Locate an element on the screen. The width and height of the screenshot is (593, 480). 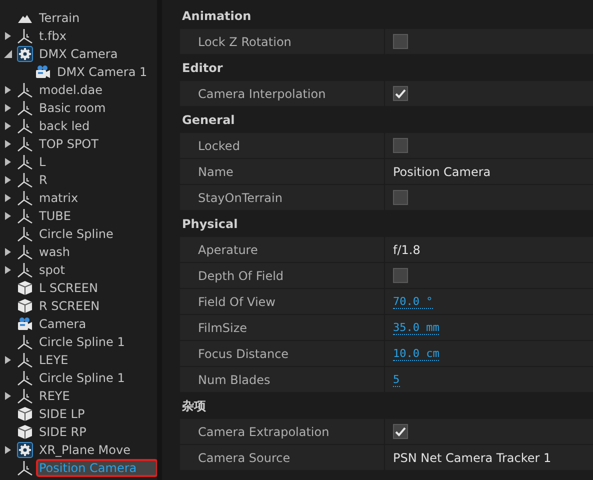
section-header: 杂项 is located at coordinates (194, 406).